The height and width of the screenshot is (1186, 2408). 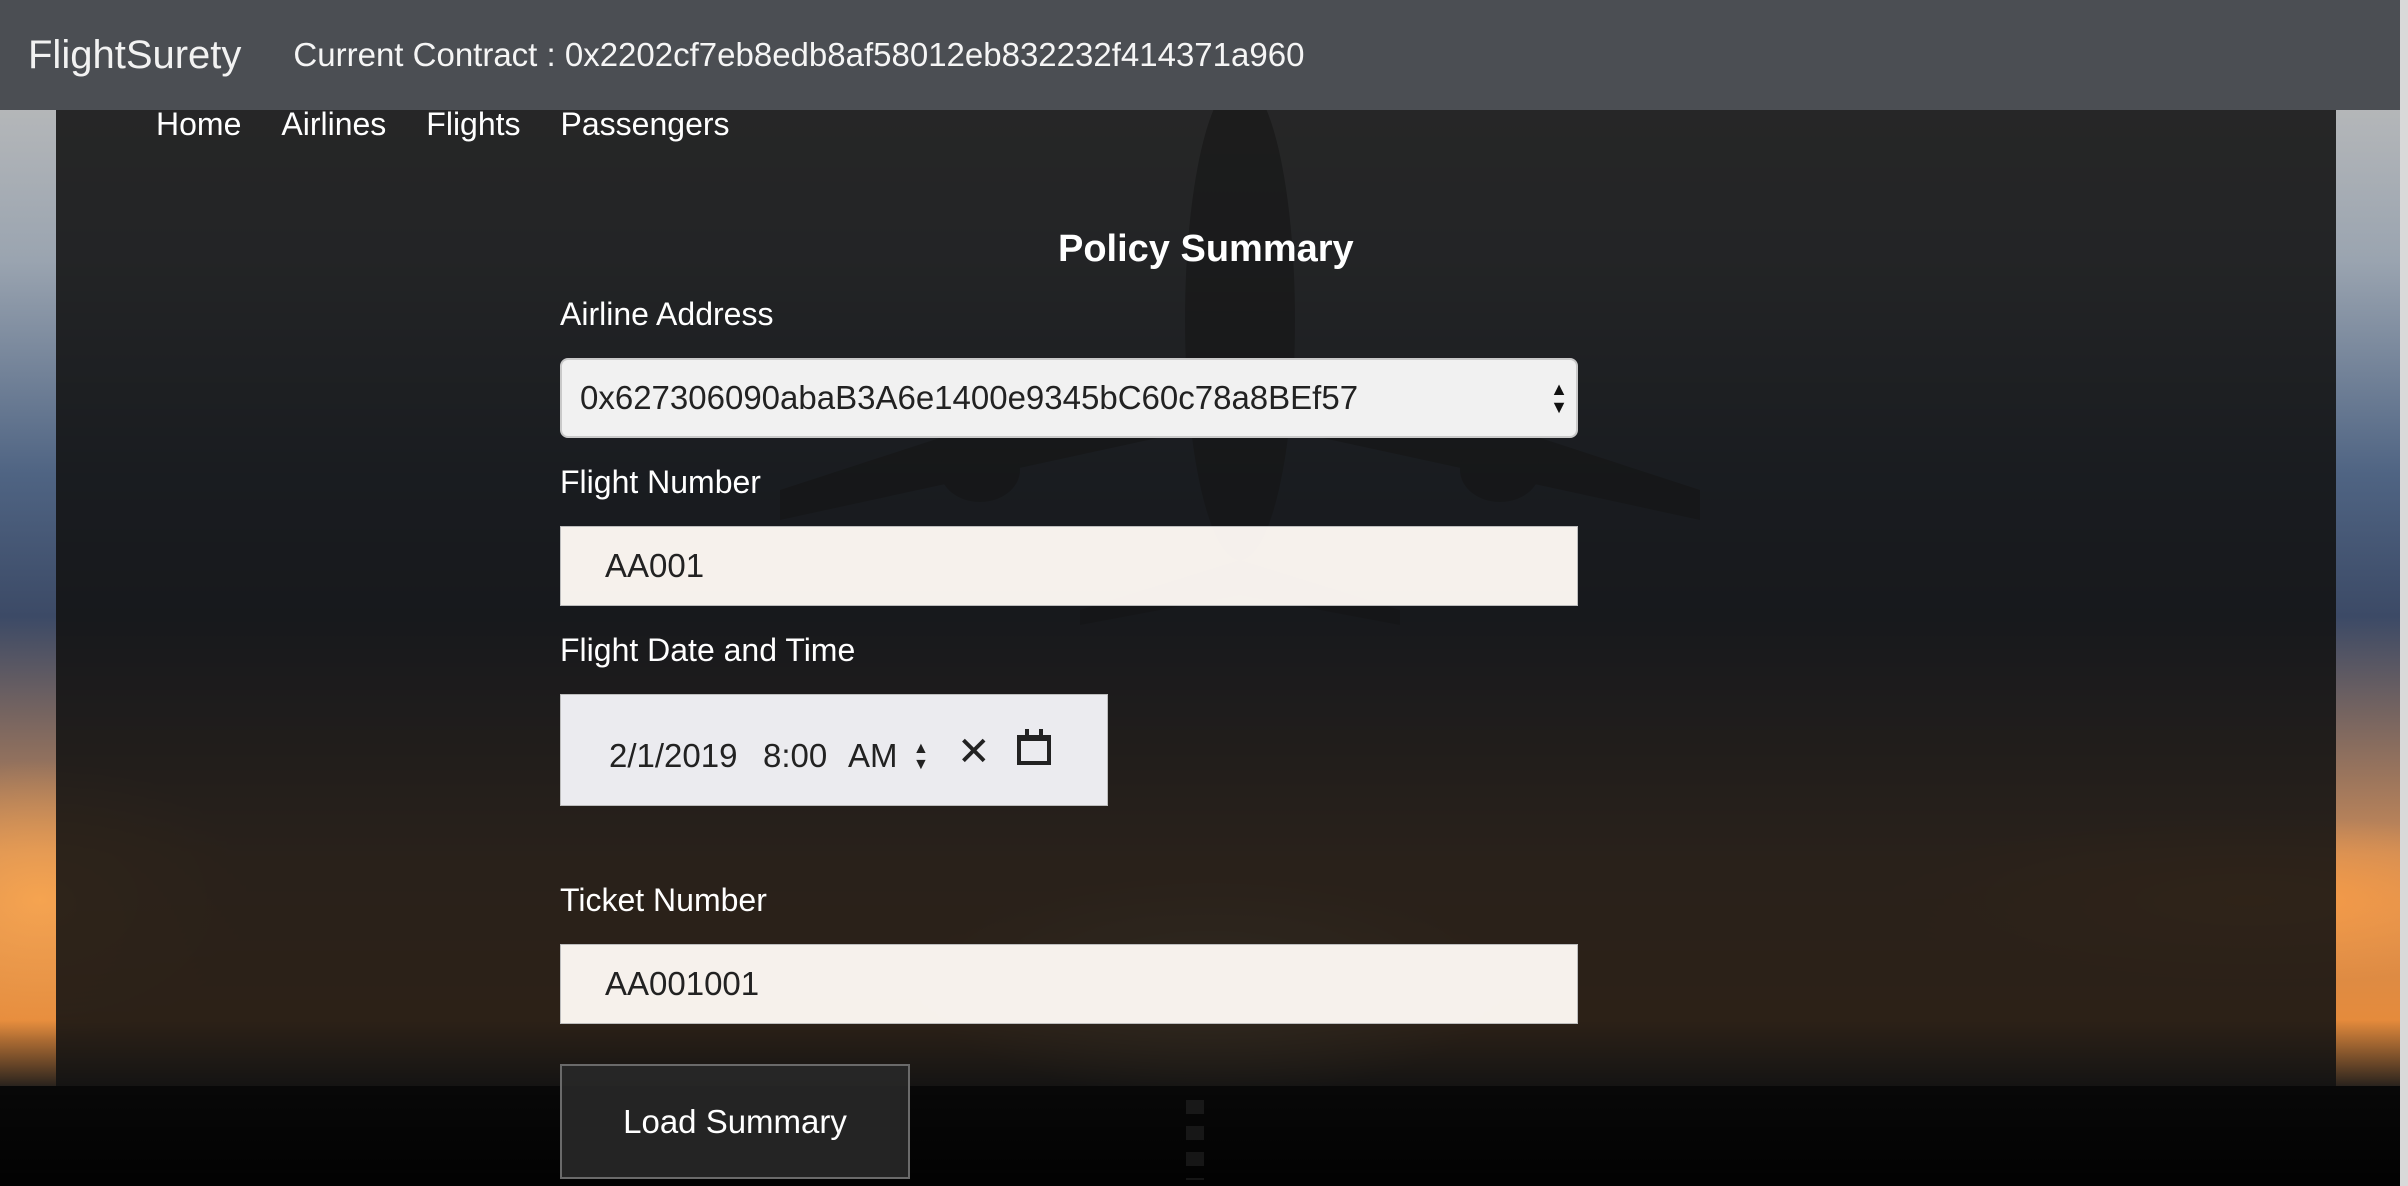 I want to click on flight-number-label: Flight Number, so click(x=660, y=482).